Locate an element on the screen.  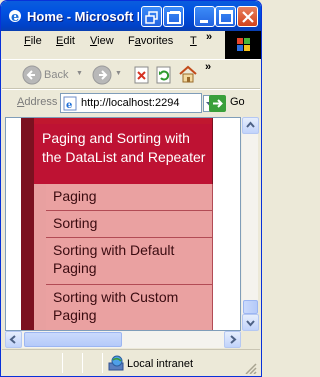
page-icon: e is located at coordinates (70, 103).